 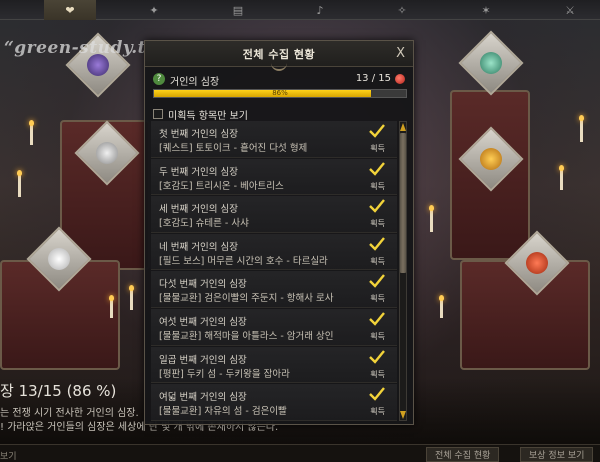 What do you see at coordinates (274, 252) in the screenshot?
I see `list-item: 네 번째 거인의 심장 [필드 보스] 머무른 시간의 호수 - 타르실라 획득` at bounding box center [274, 252].